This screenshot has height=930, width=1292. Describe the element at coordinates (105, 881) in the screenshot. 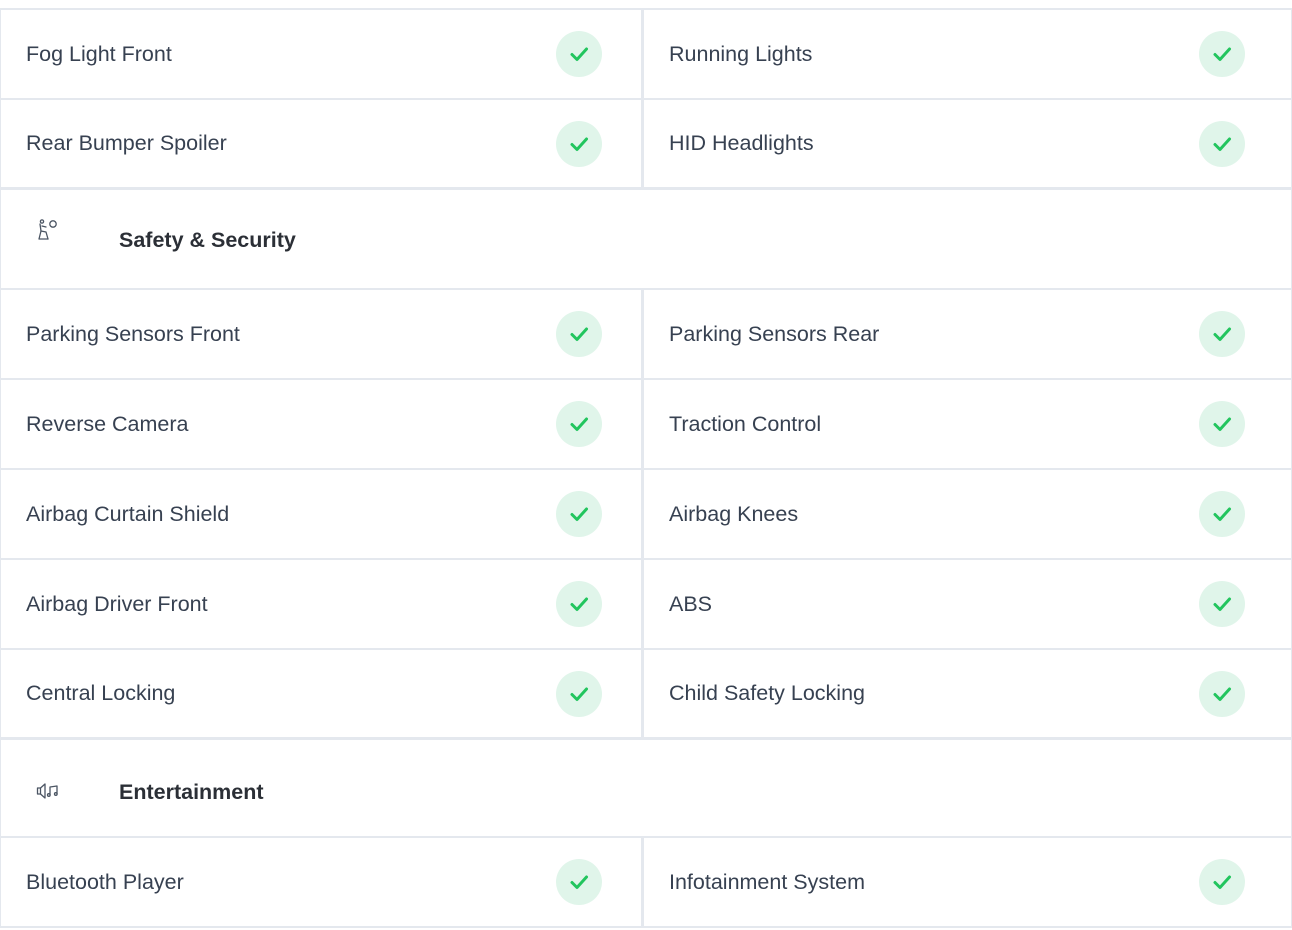

I see `feature-label: Bluetooth Player` at that location.